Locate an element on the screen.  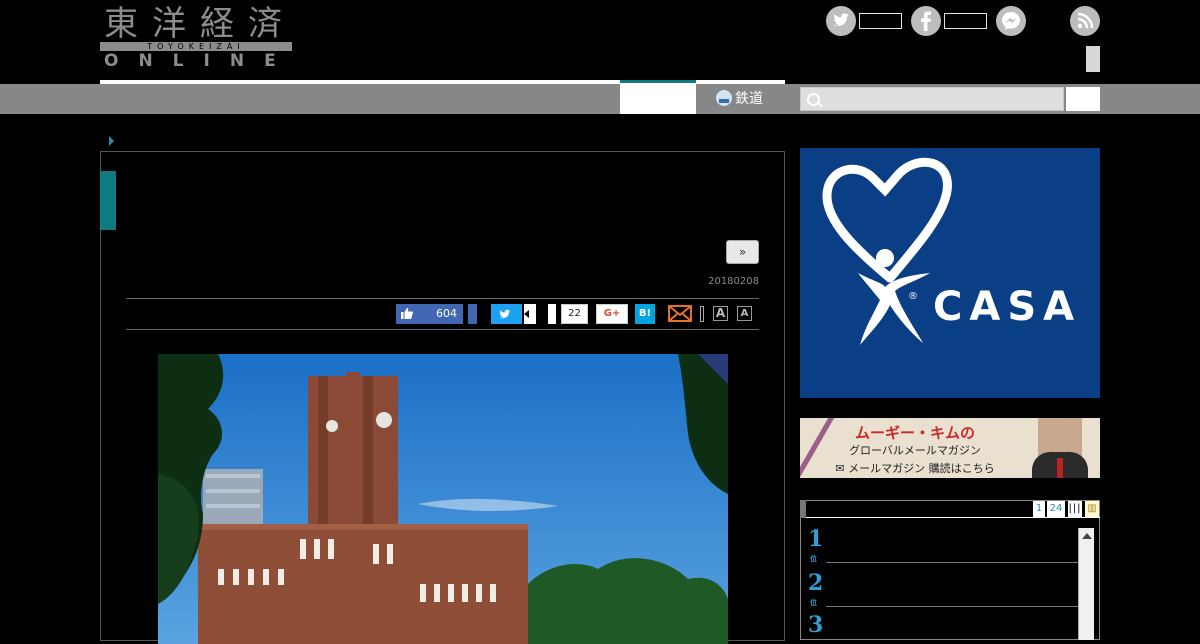
rank-3: 3 is located at coordinates (815, 625).